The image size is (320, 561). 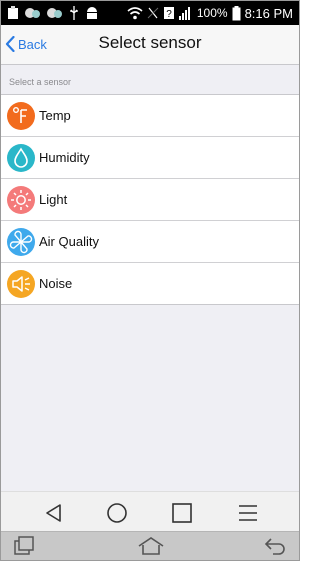 I want to click on list-item-label: Noise, so click(x=56, y=283).